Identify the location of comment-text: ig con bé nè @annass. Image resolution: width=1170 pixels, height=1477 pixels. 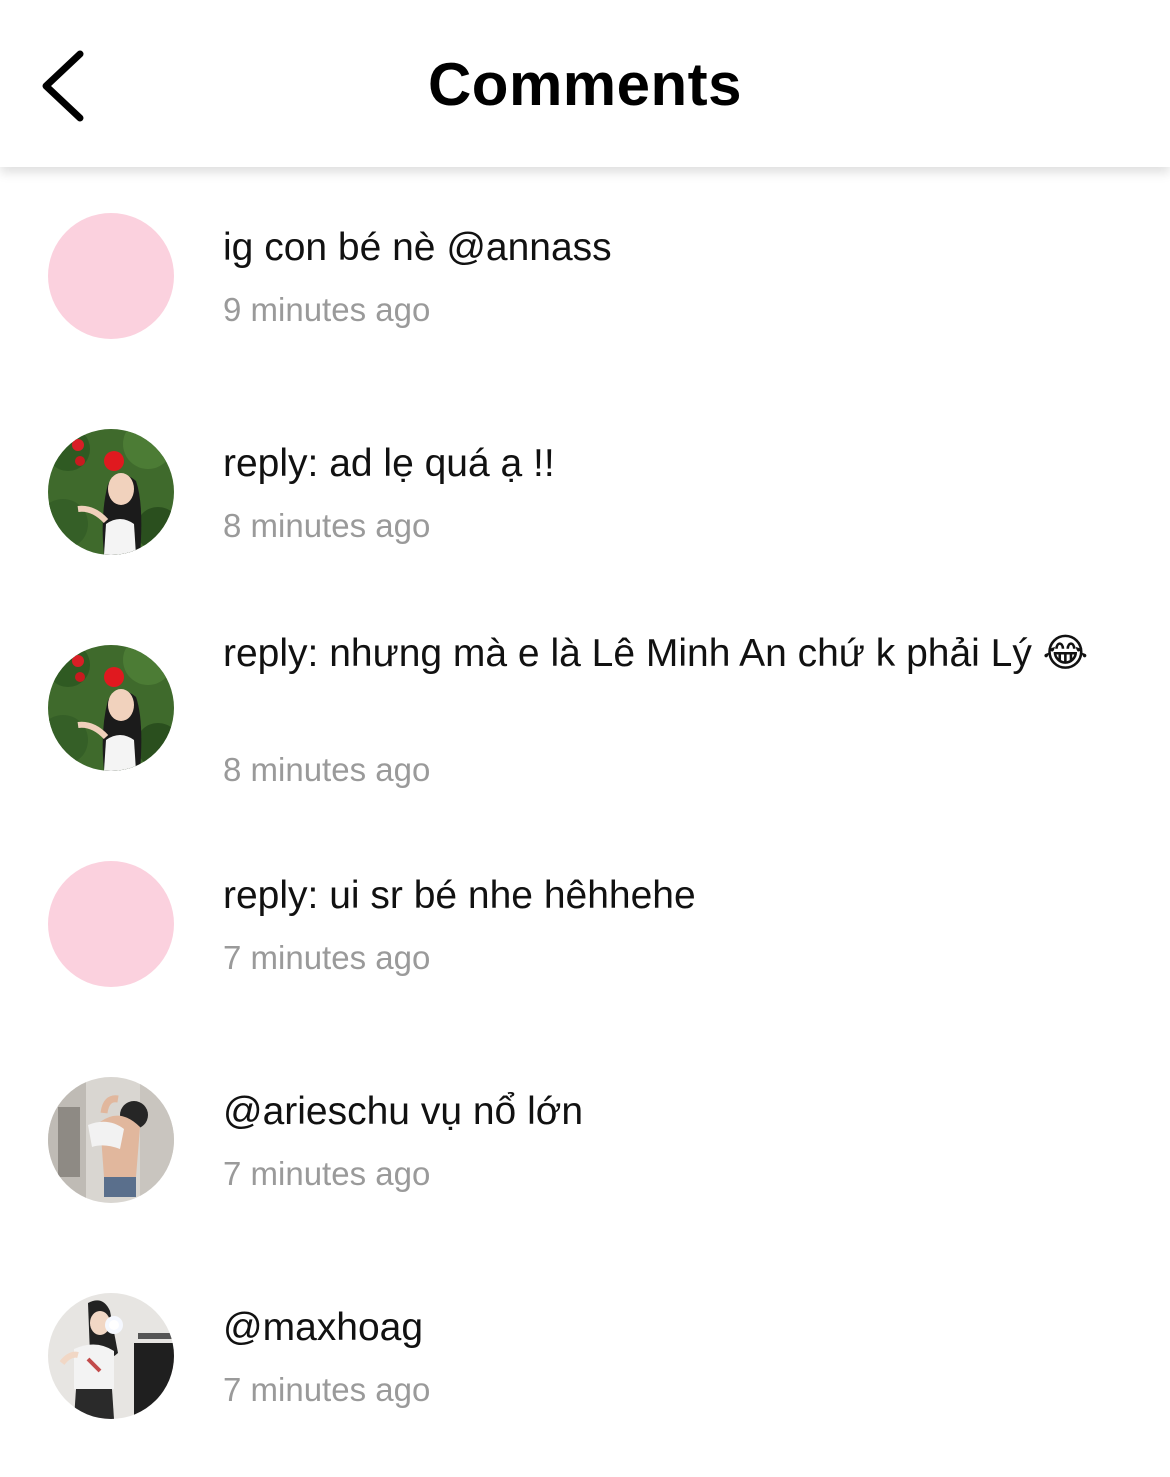
(417, 247).